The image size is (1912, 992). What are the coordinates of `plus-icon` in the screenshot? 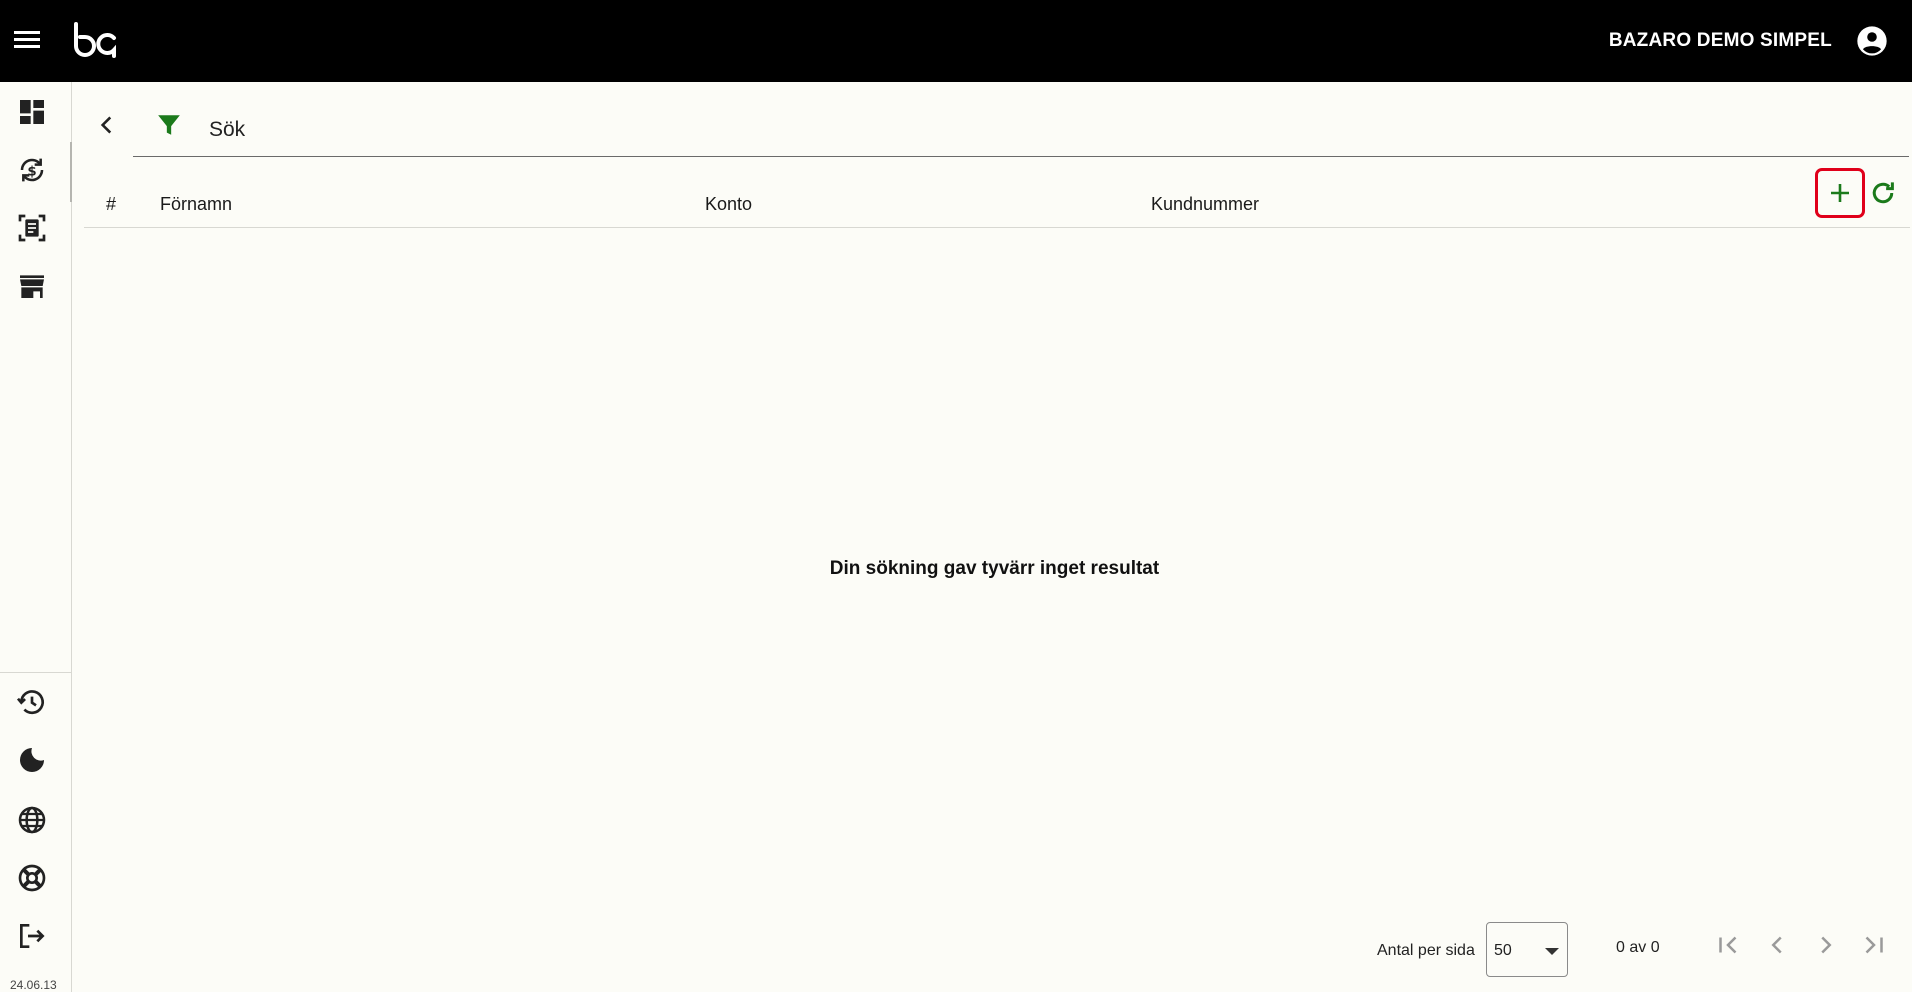 It's located at (1840, 193).